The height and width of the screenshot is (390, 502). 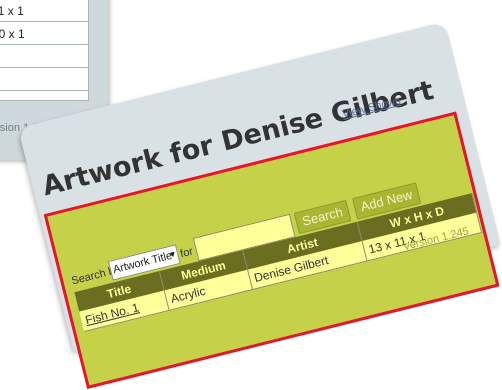 I want to click on background-cell: 11 x 1, so click(x=12, y=11).